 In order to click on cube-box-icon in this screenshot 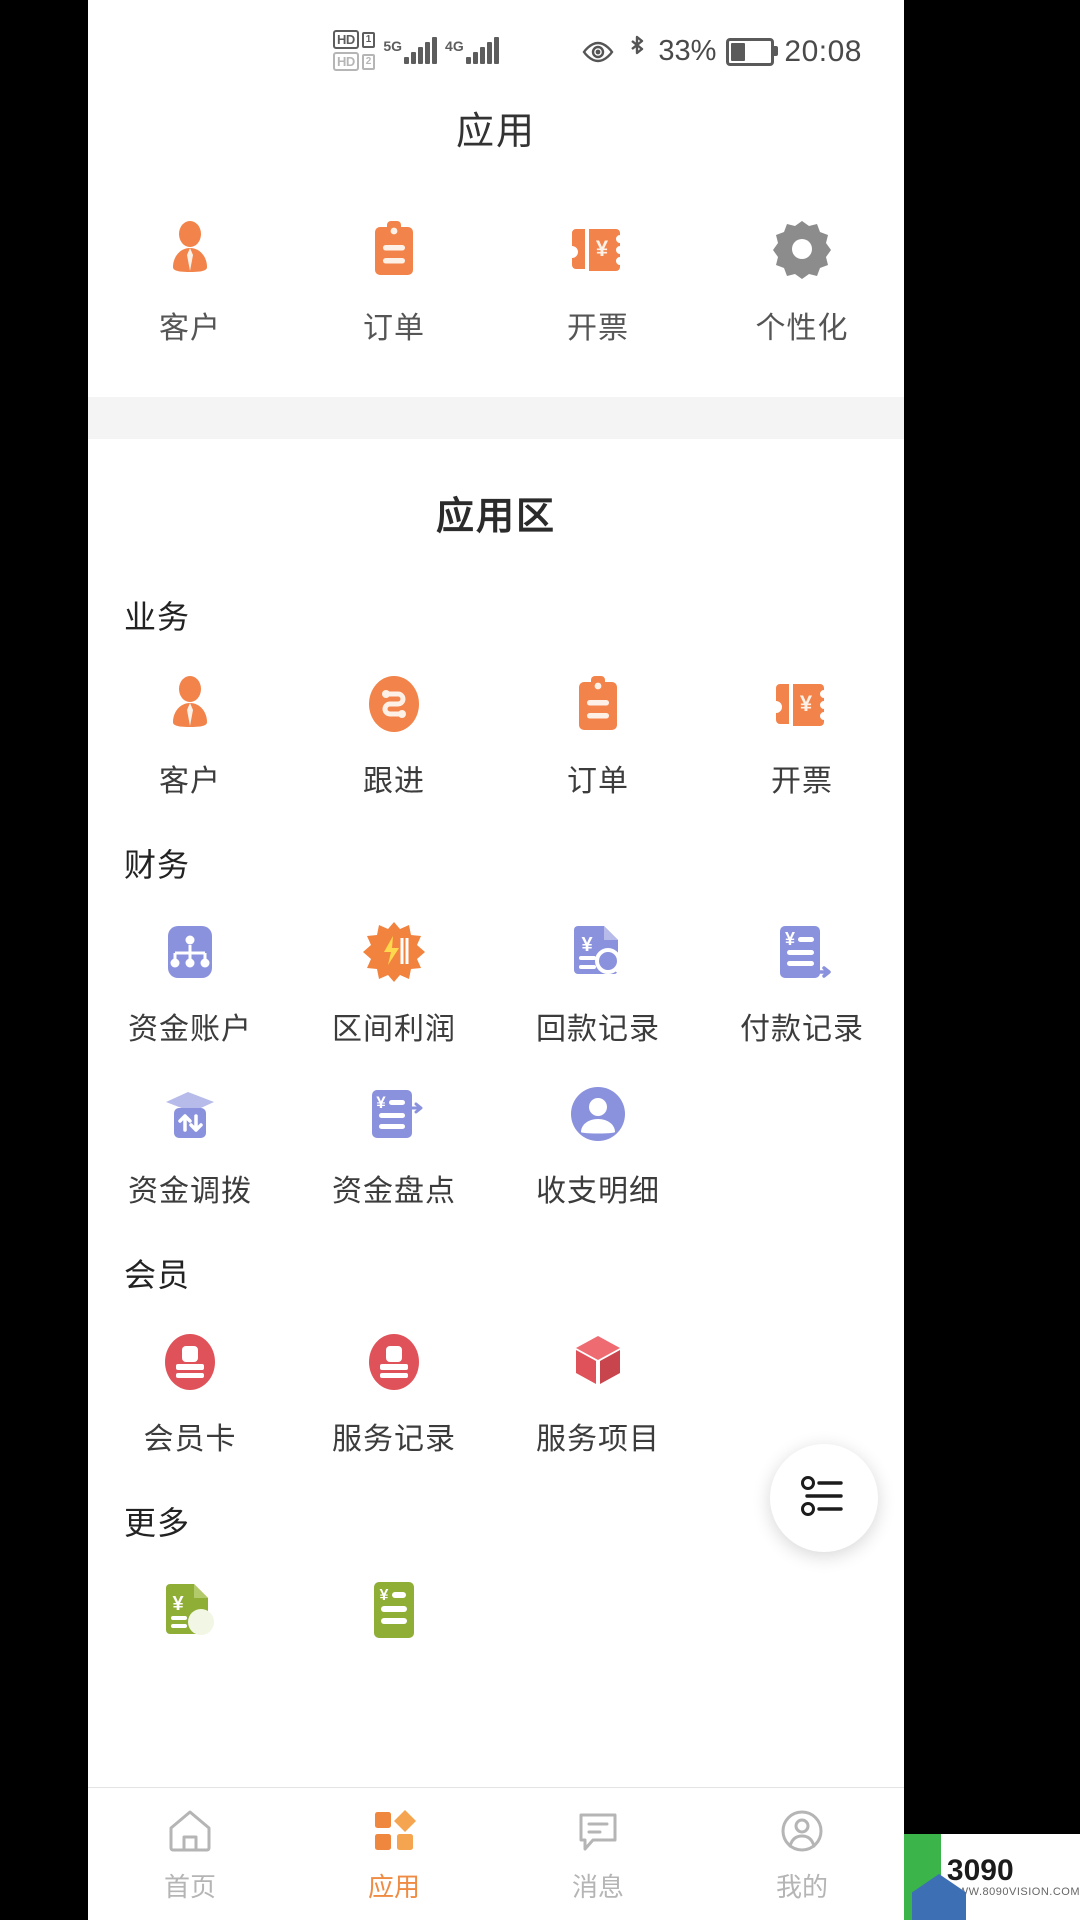, I will do `click(598, 1362)`.